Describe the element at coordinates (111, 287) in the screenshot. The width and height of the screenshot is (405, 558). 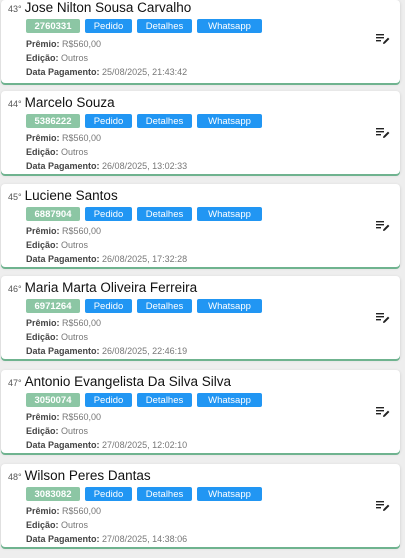
I see `winner-name: Maria Marta Oliveira Ferreira` at that location.